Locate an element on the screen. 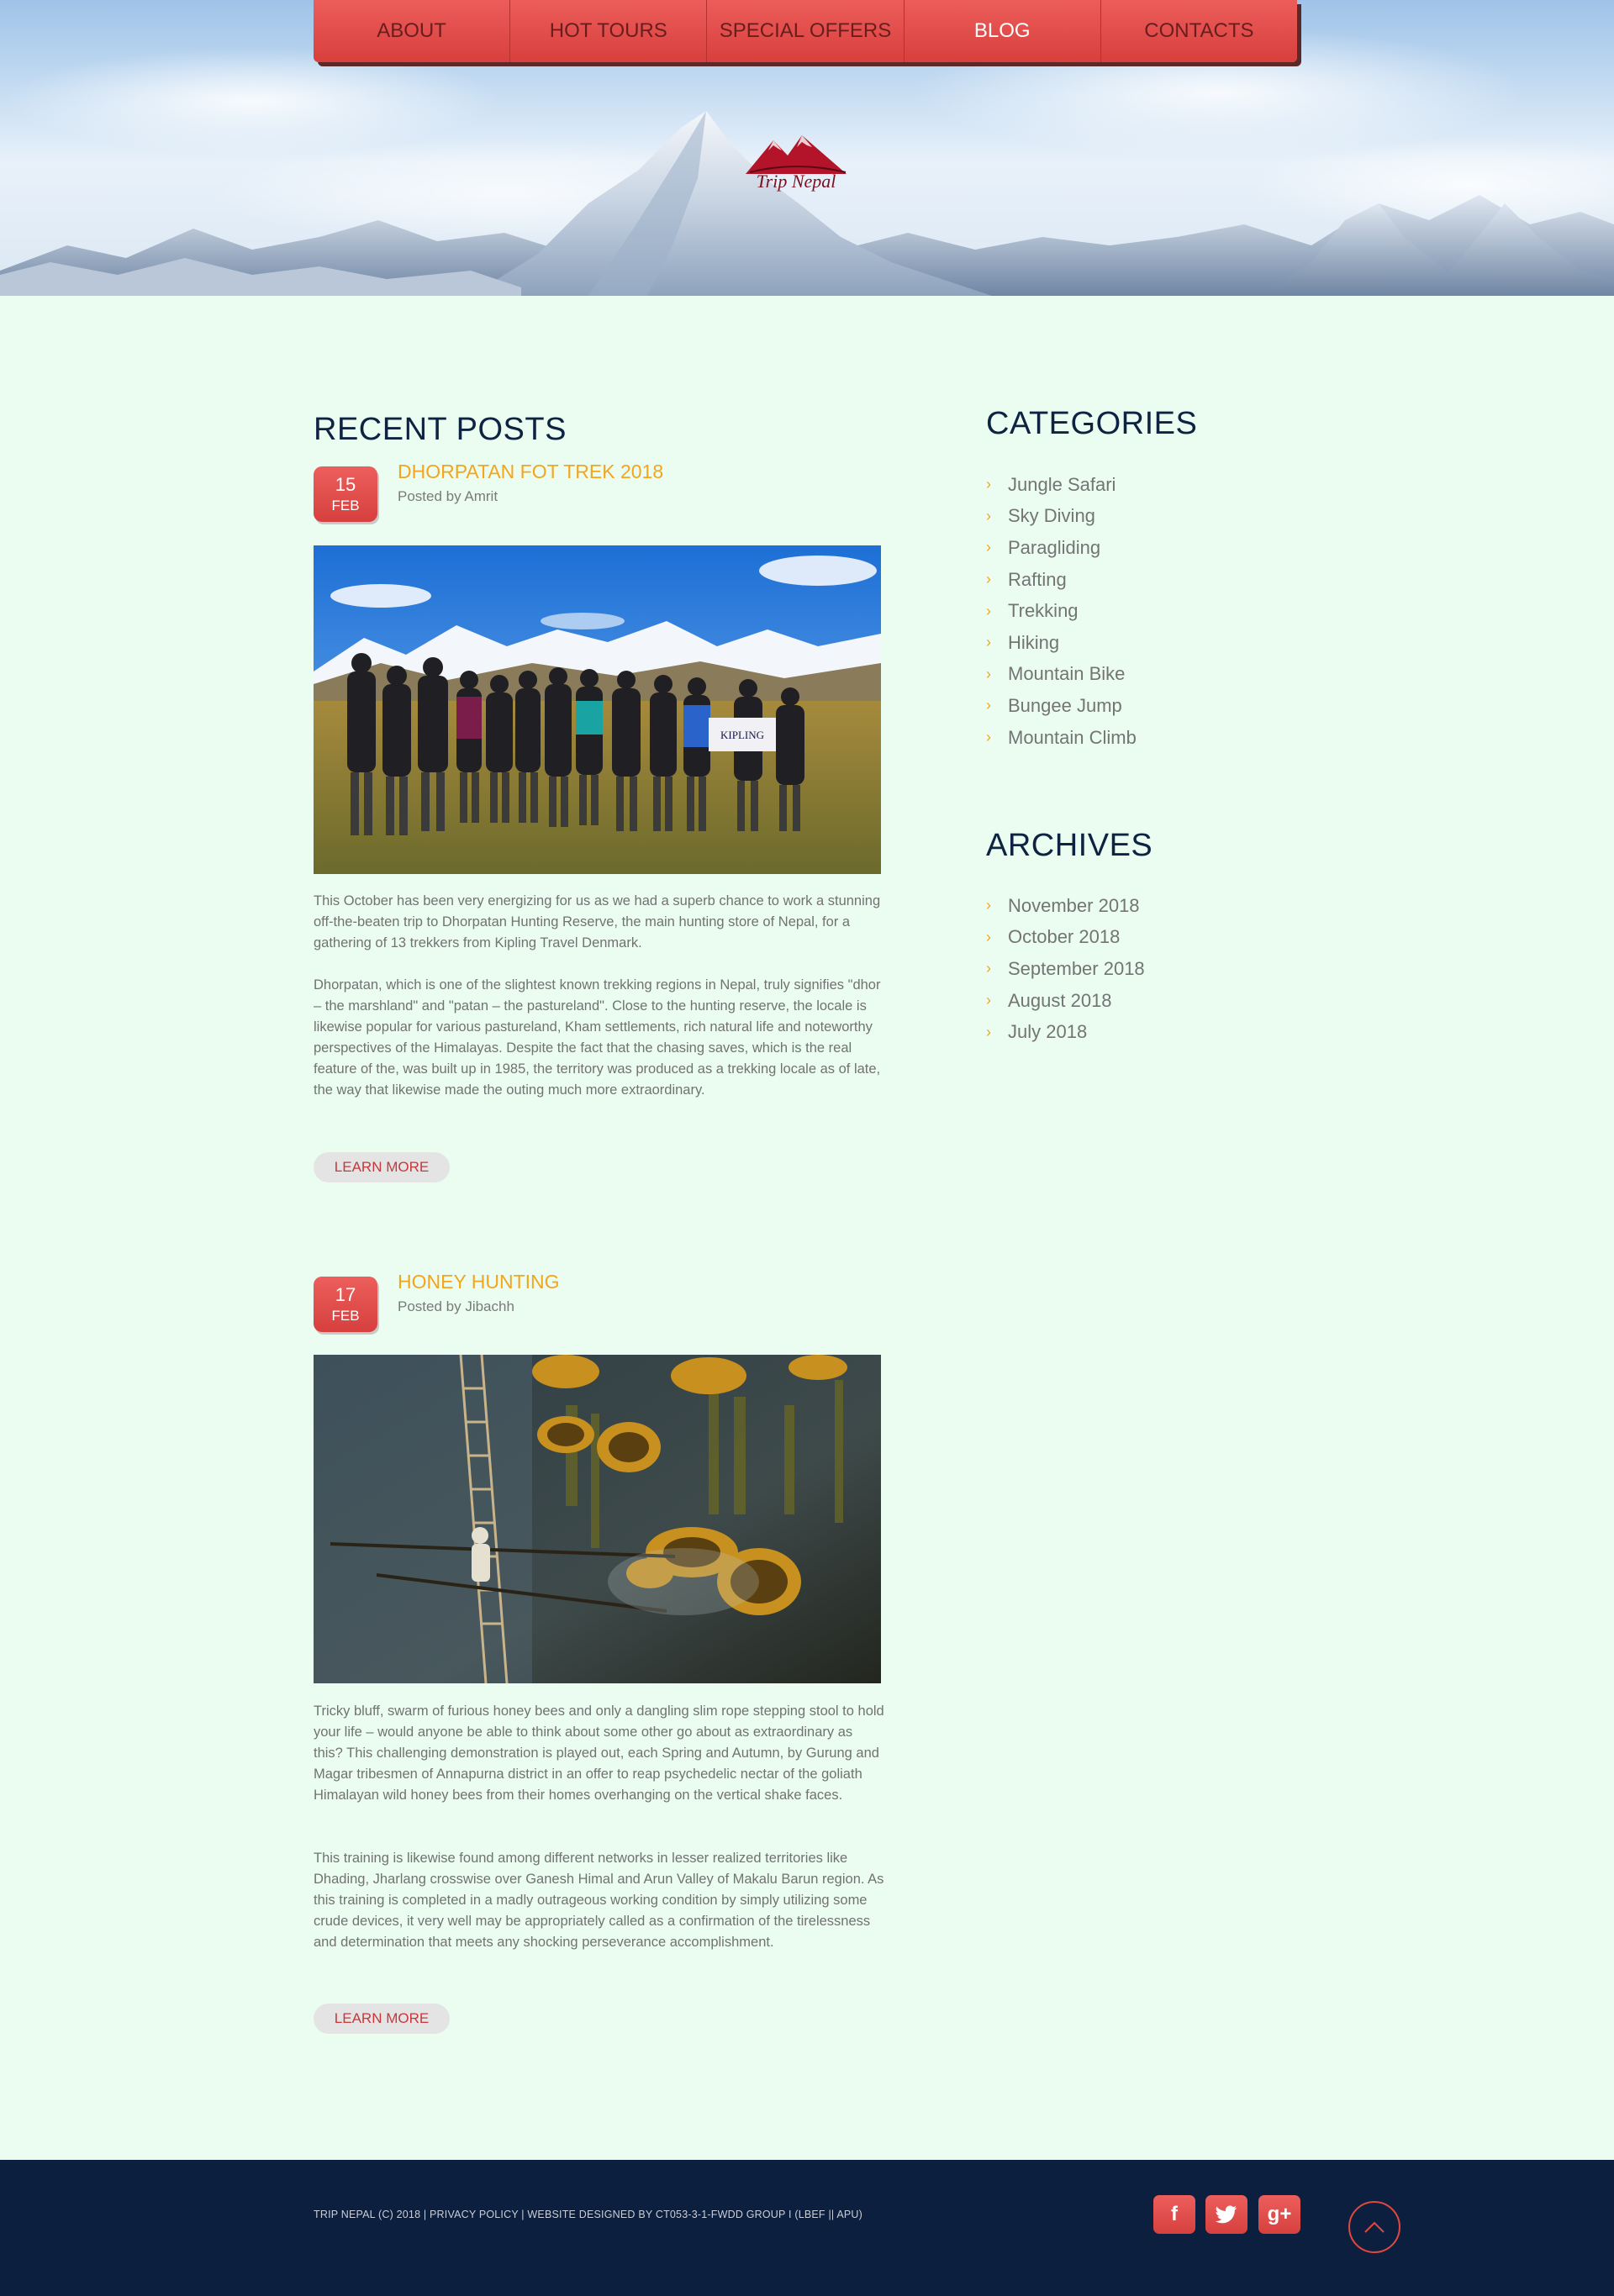  nav-item-special-offers: SPECIAL OFFERS is located at coordinates (806, 31).